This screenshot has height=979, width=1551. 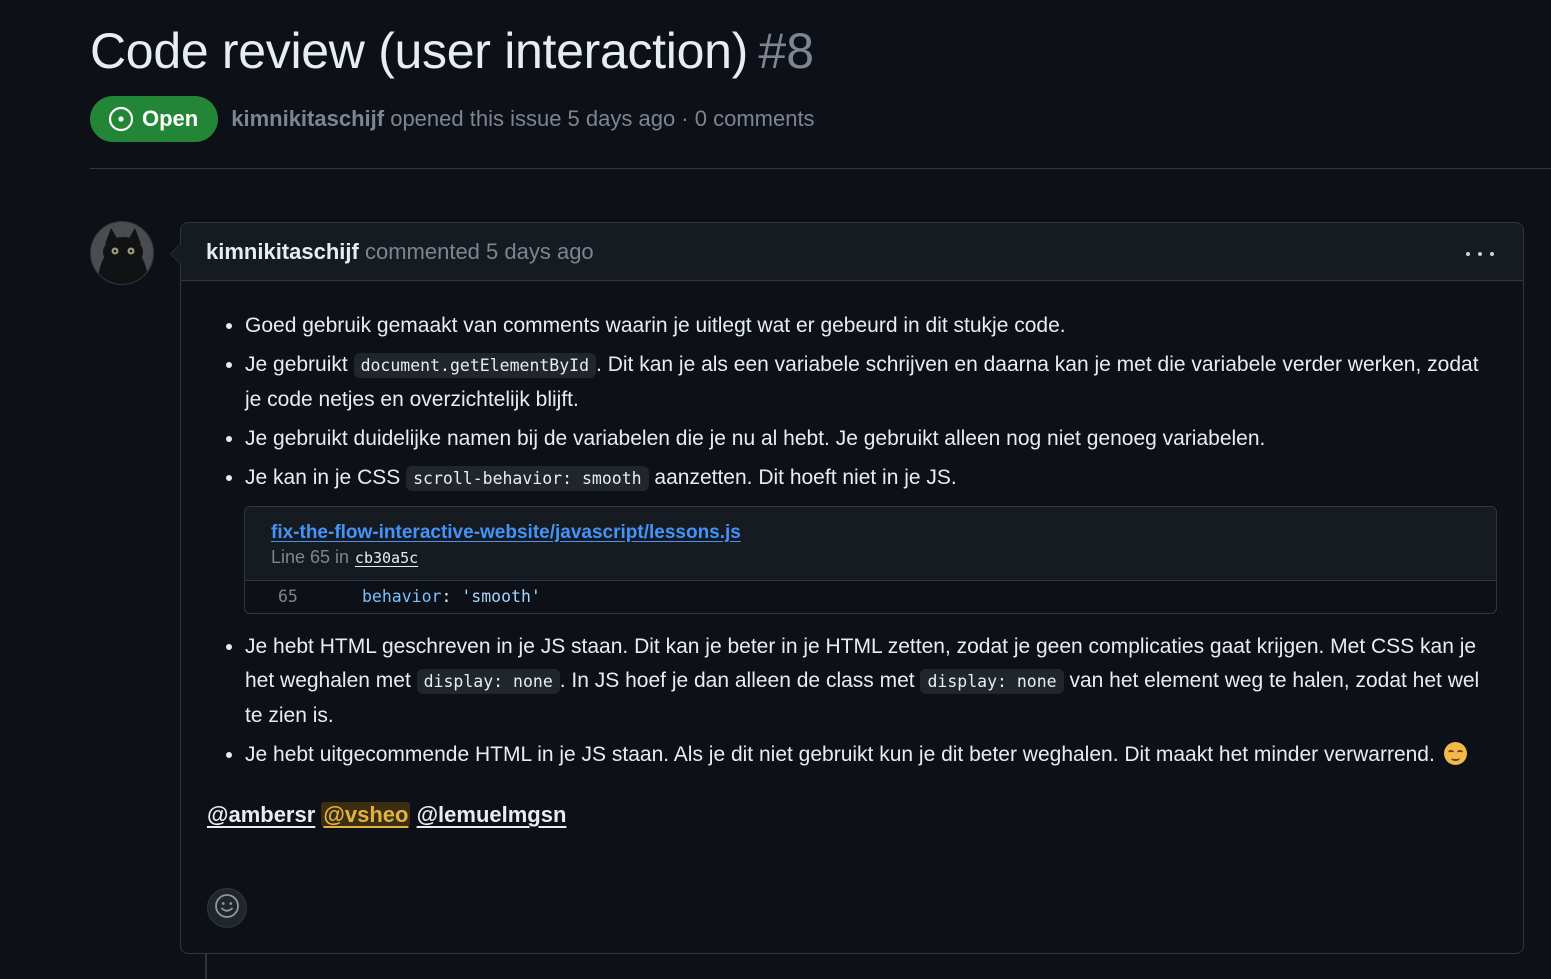 I want to click on avatar, so click(x=122, y=253).